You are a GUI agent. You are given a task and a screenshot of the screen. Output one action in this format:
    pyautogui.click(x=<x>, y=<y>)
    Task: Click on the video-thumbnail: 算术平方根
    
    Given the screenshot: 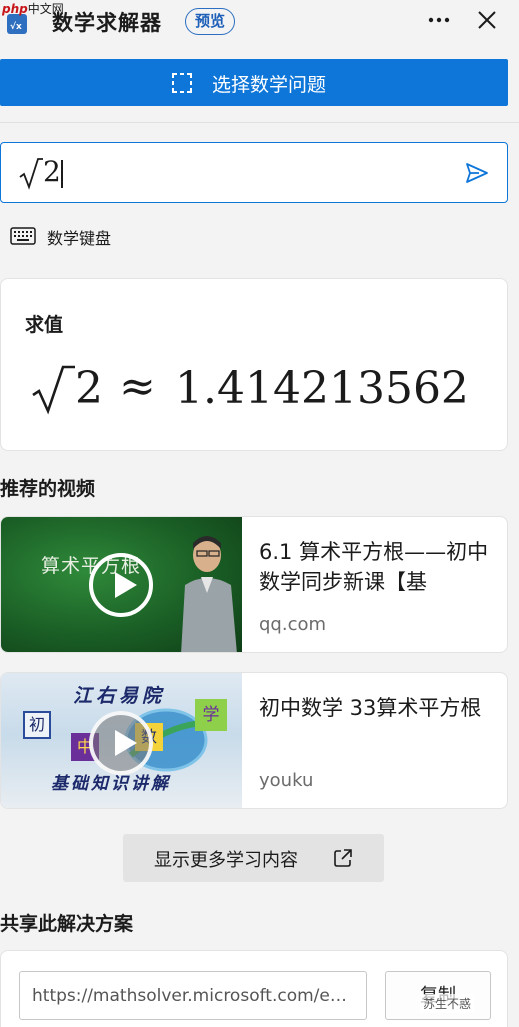 What is the action you would take?
    pyautogui.click(x=121, y=584)
    